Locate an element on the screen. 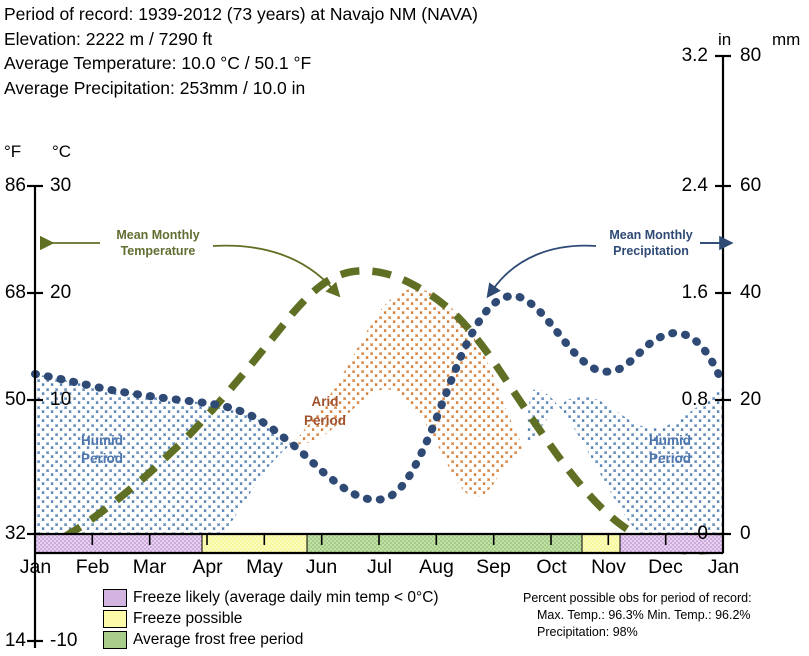 The image size is (809, 656). precip-annotation-label-line1: Mean Monthly is located at coordinates (651, 235).